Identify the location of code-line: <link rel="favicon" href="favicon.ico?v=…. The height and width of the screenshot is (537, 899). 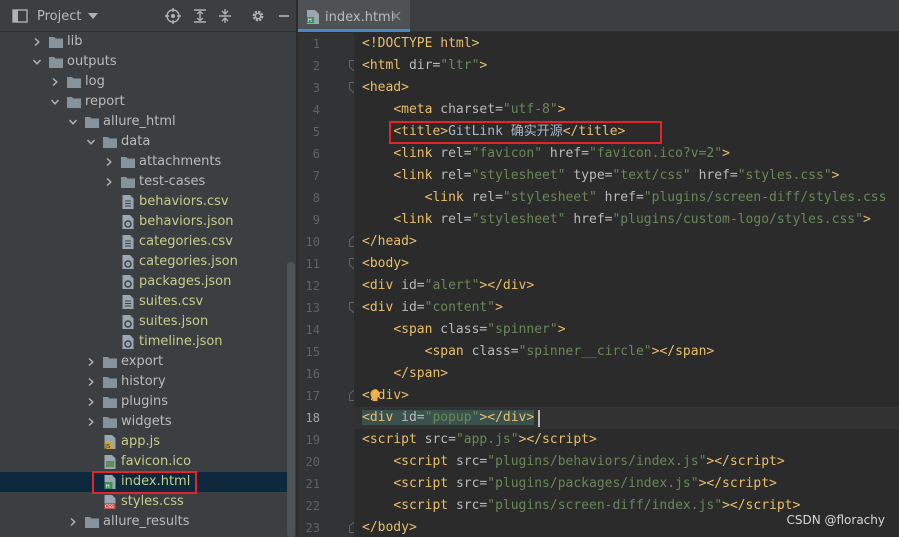
(546, 154).